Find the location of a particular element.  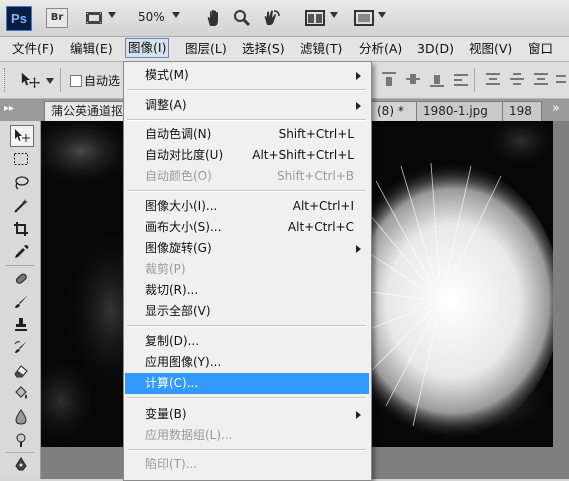

menu-3d: 3D(D) is located at coordinates (435, 49).